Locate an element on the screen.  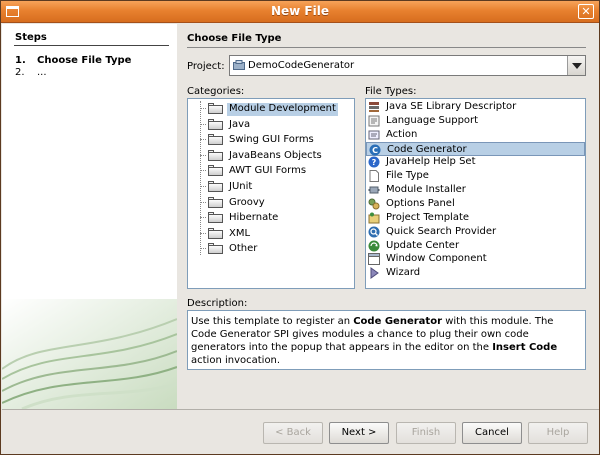
file-type-label: Action is located at coordinates (402, 134).